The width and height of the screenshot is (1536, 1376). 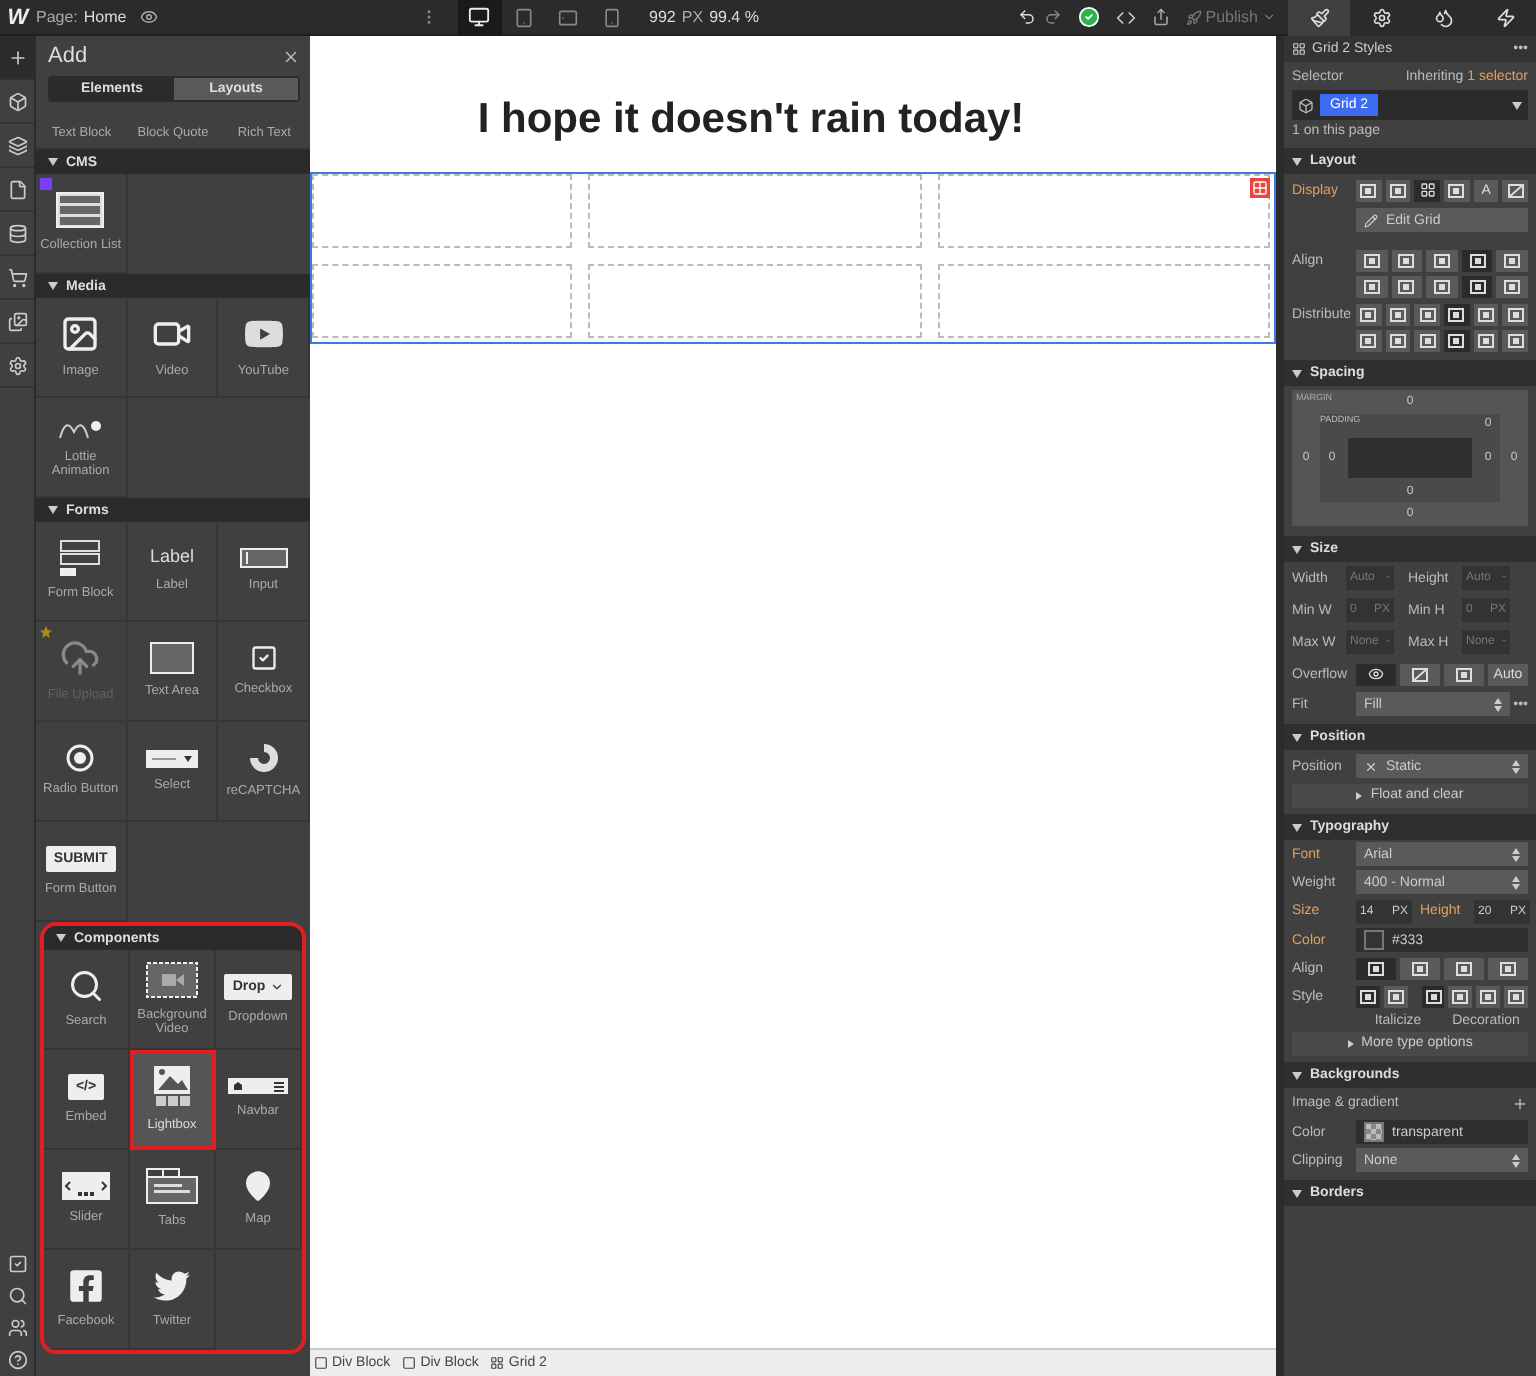 What do you see at coordinates (1160, 17) in the screenshot?
I see `export-icon` at bounding box center [1160, 17].